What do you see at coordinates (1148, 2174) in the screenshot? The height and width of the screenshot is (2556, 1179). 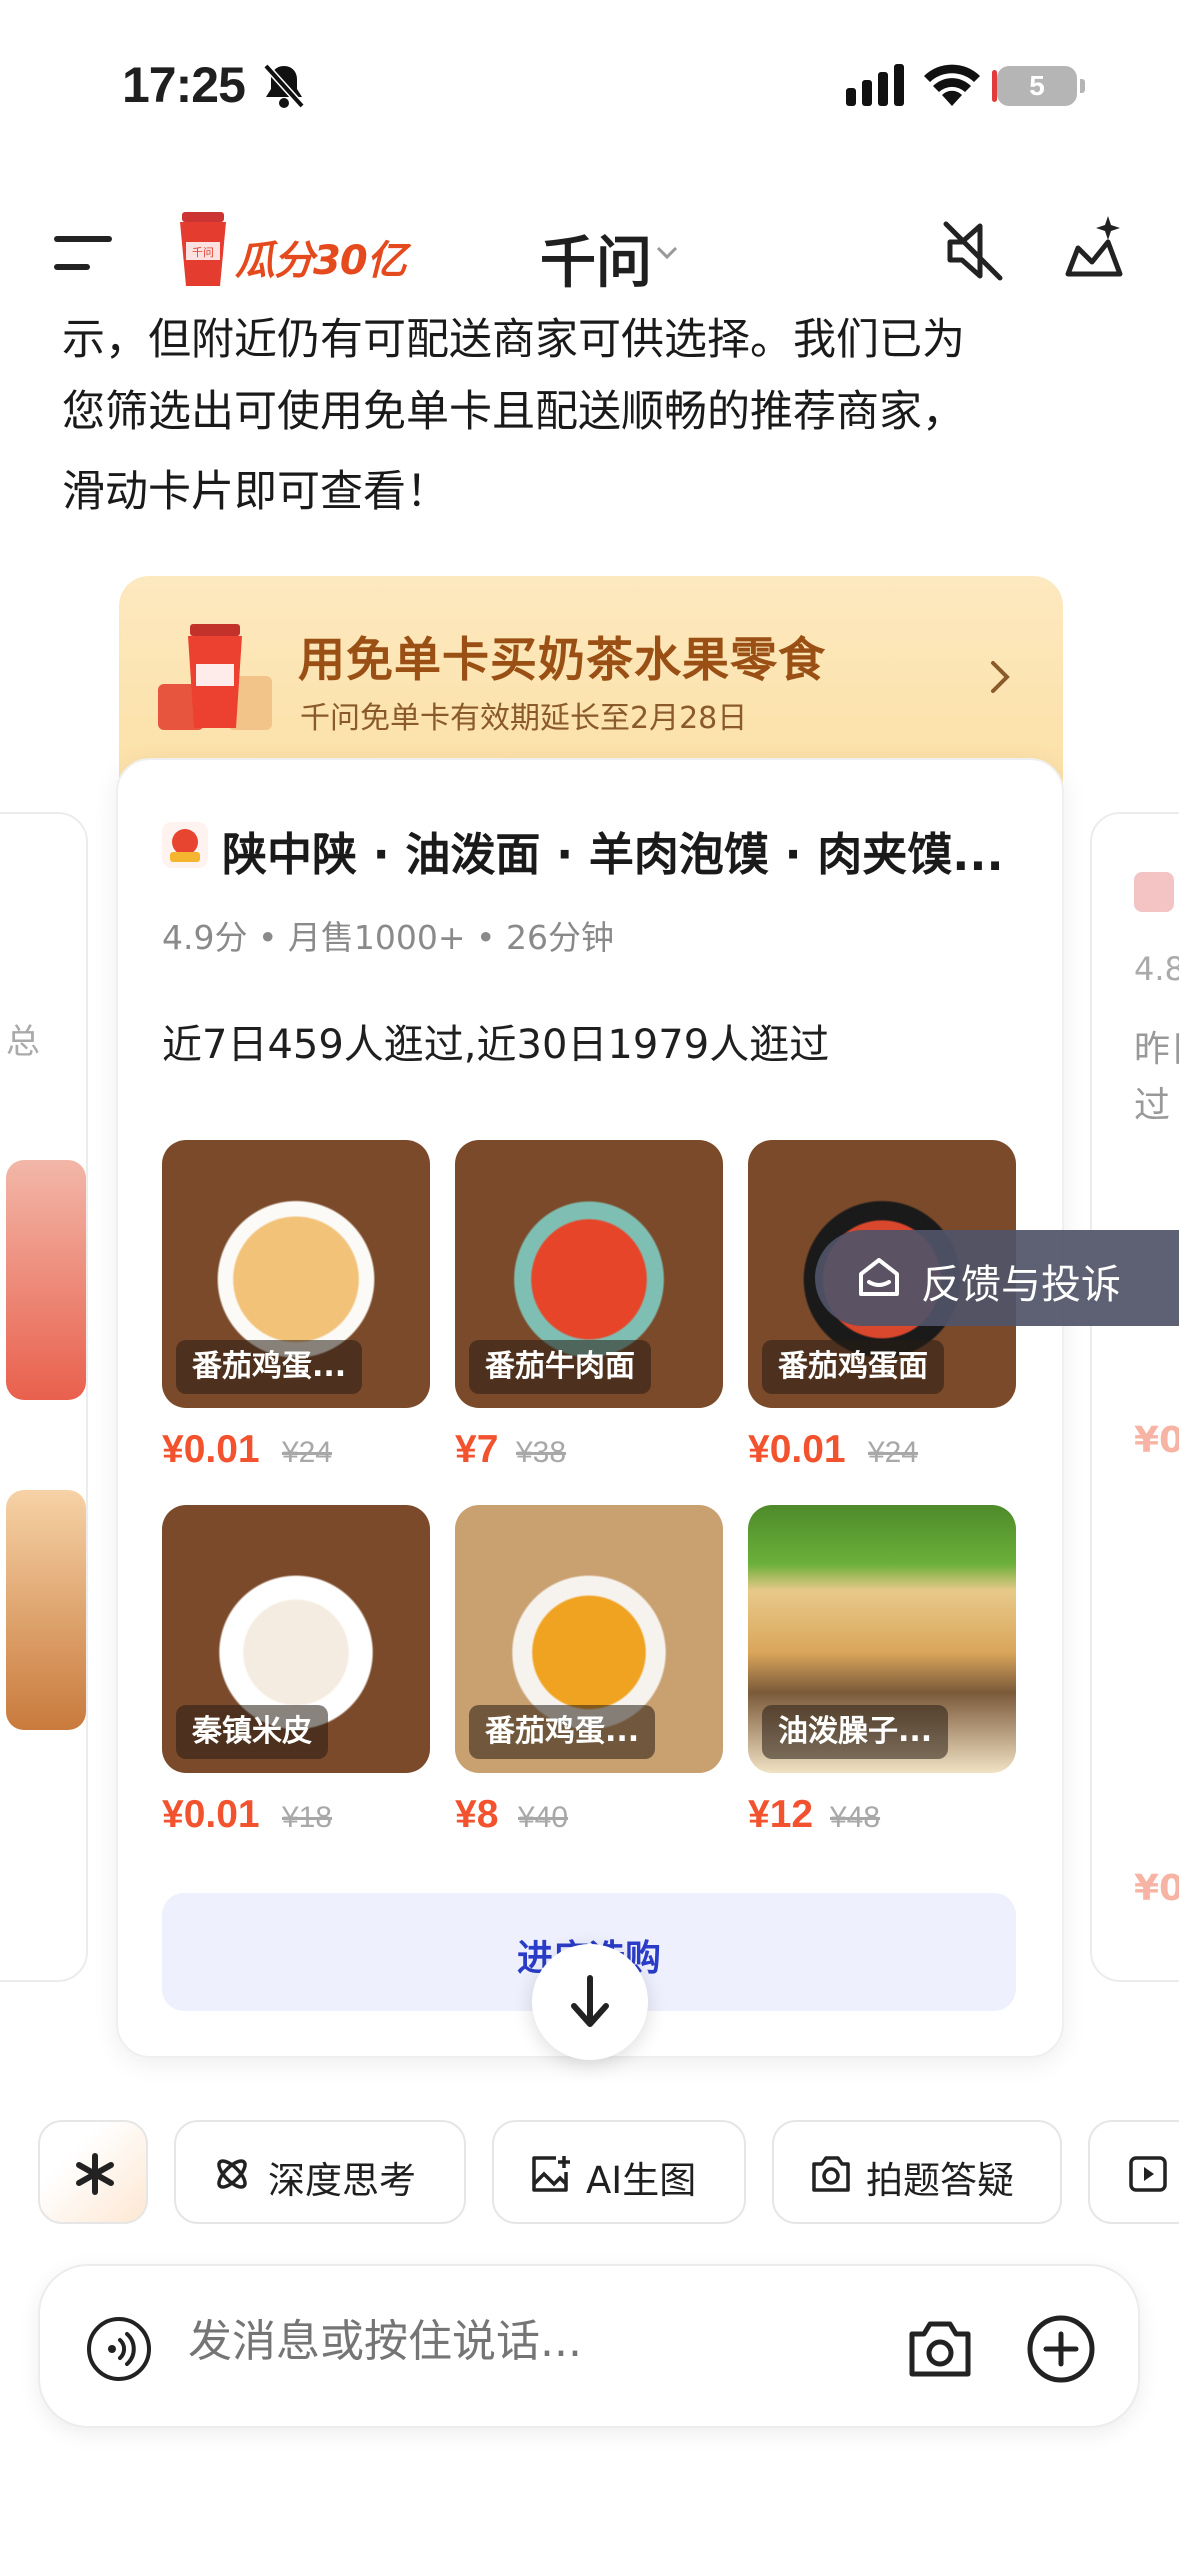 I see `video-icon` at bounding box center [1148, 2174].